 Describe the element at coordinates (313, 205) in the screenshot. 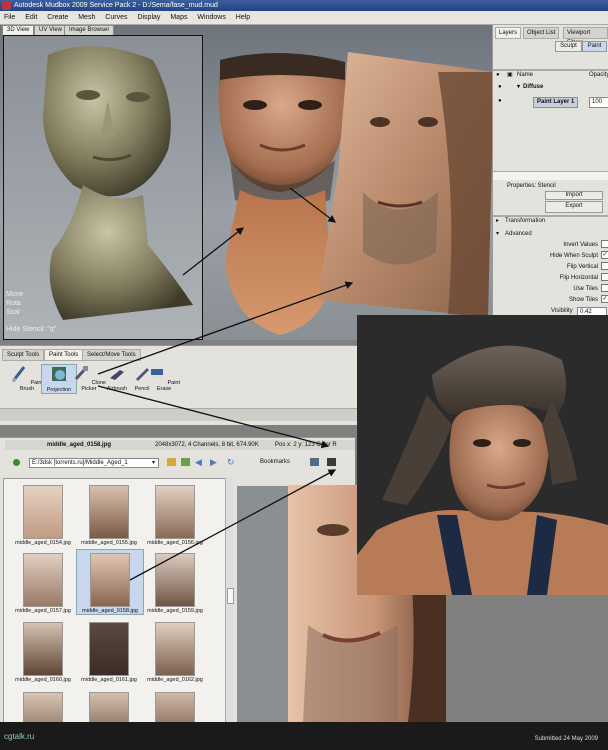

I see `arrow-stencil-to-head` at that location.